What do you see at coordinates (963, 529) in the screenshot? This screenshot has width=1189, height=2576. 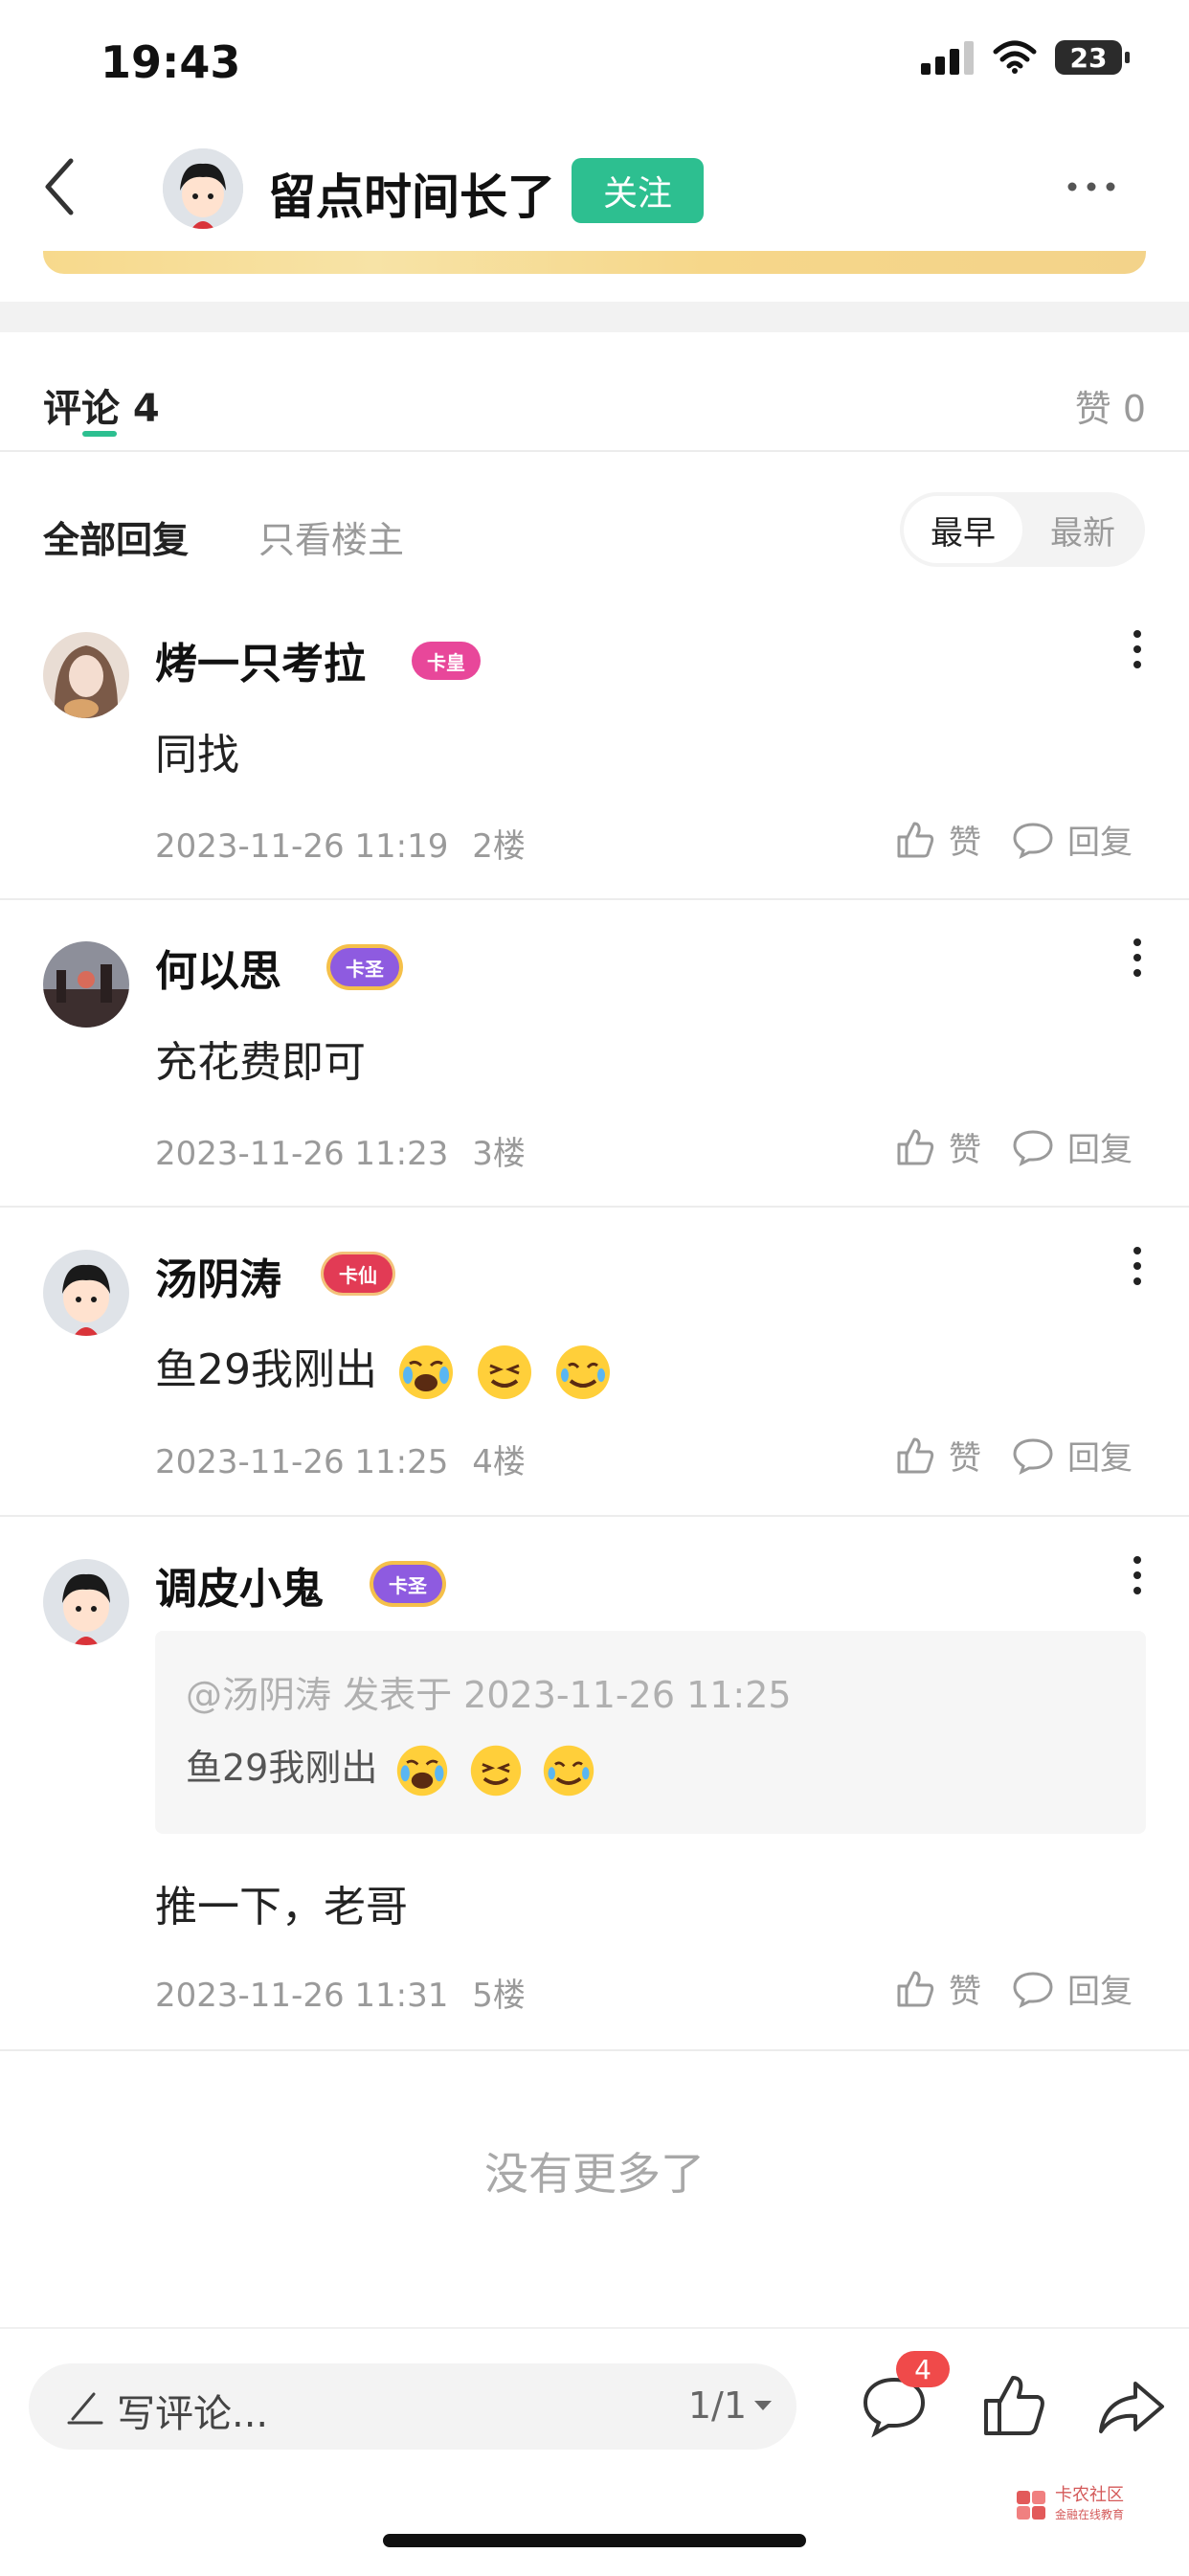 I see `sort-earliest-button: 最早` at bounding box center [963, 529].